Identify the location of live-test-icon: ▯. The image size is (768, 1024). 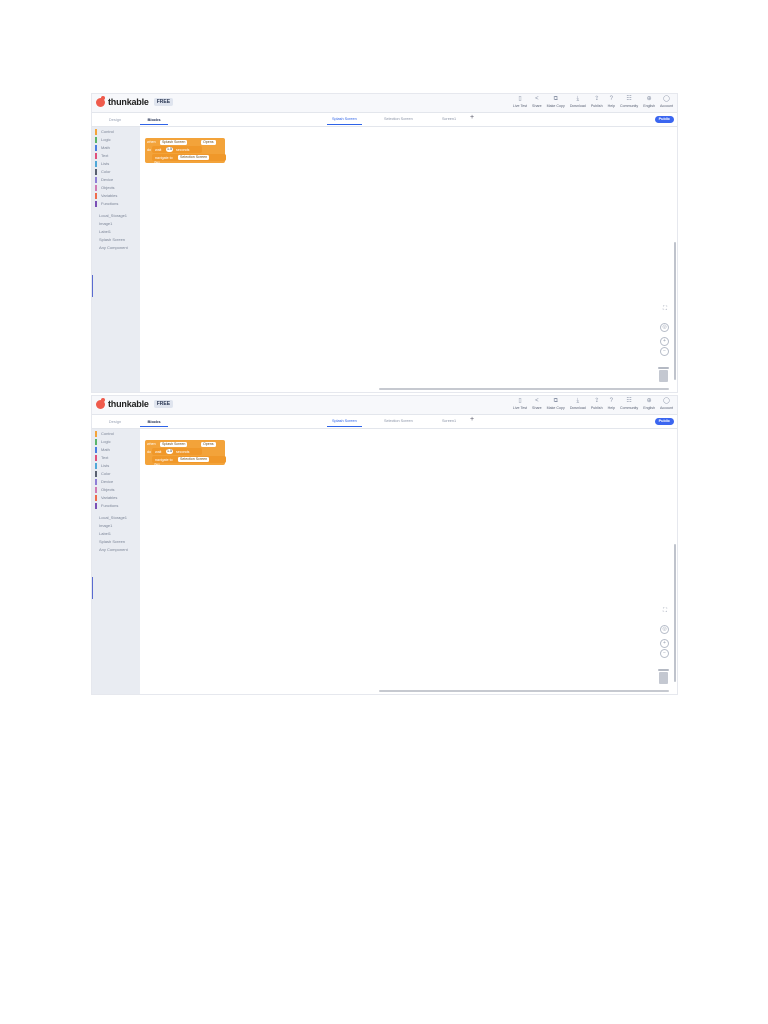
(520, 99).